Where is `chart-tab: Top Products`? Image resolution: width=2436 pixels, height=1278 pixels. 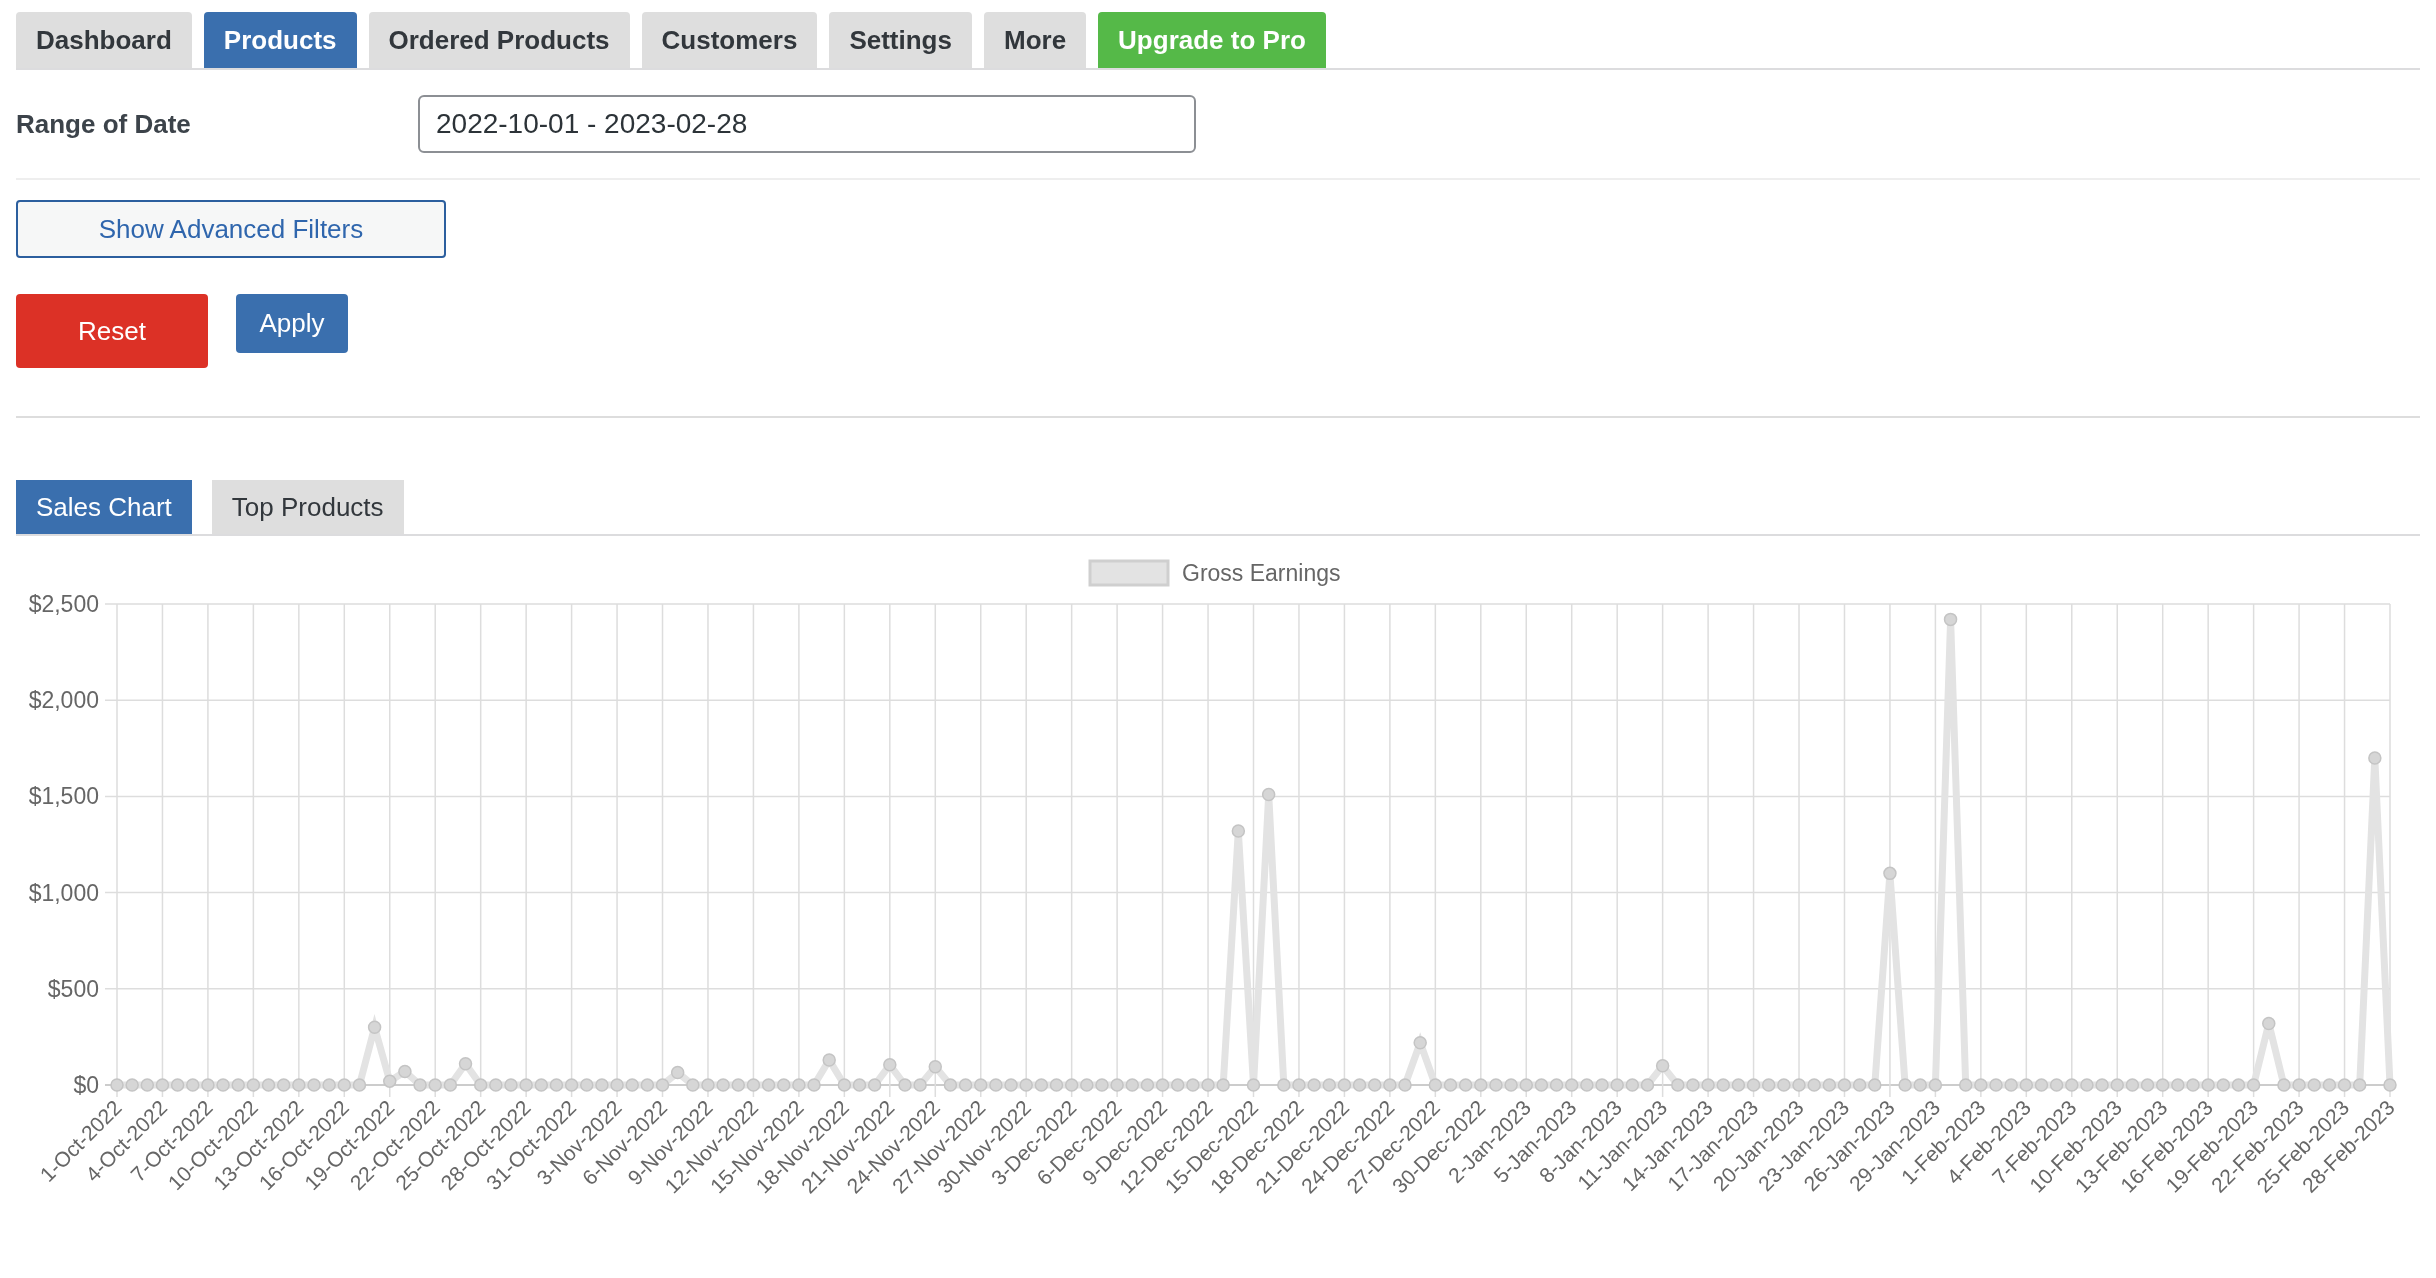
chart-tab: Top Products is located at coordinates (307, 507).